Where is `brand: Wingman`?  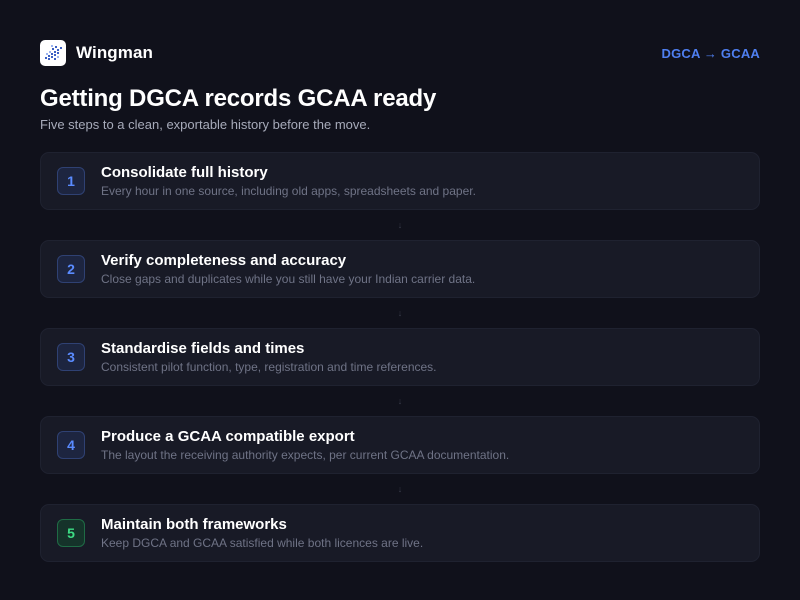
brand: Wingman is located at coordinates (96, 53).